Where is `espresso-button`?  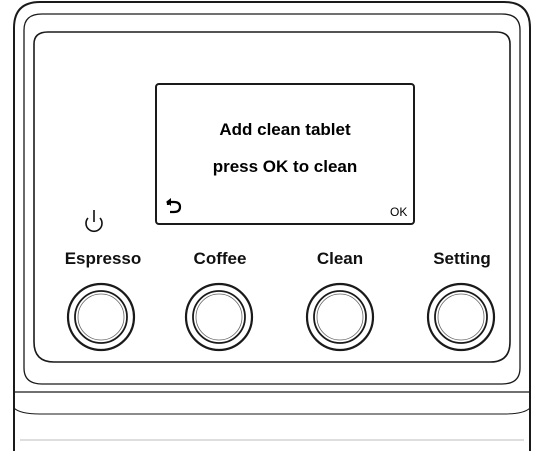
espresso-button is located at coordinates (101, 317).